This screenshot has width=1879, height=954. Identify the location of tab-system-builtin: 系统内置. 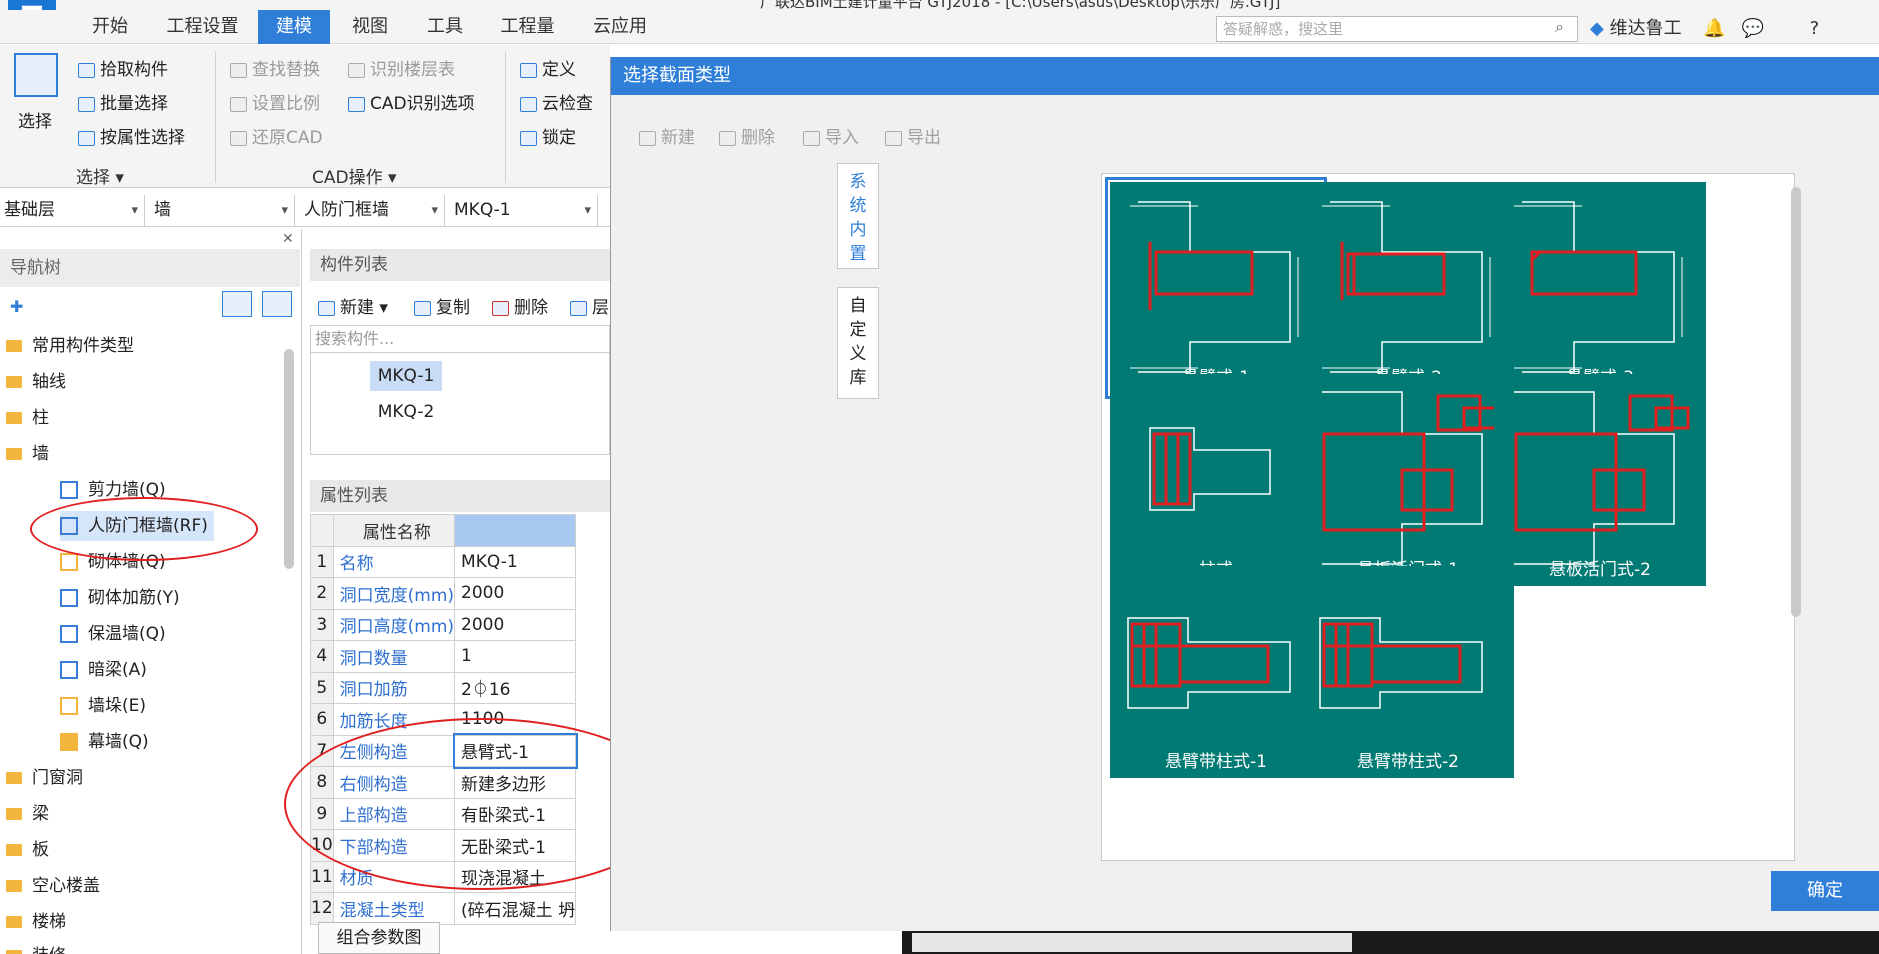
(858, 216).